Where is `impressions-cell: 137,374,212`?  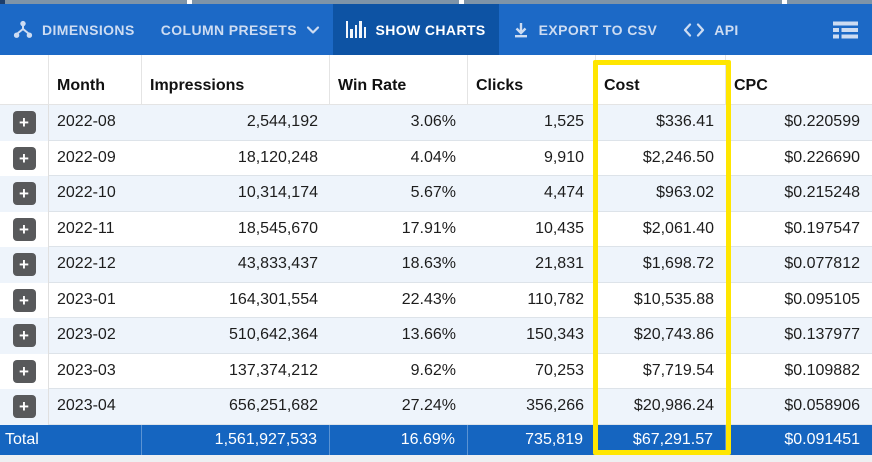
impressions-cell: 137,374,212 is located at coordinates (236, 371).